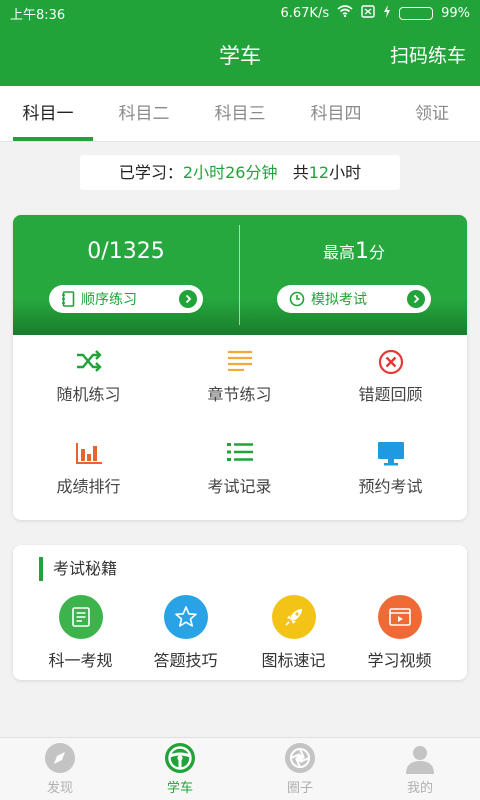  I want to click on answer-tips-label: 答题技巧, so click(185, 660).